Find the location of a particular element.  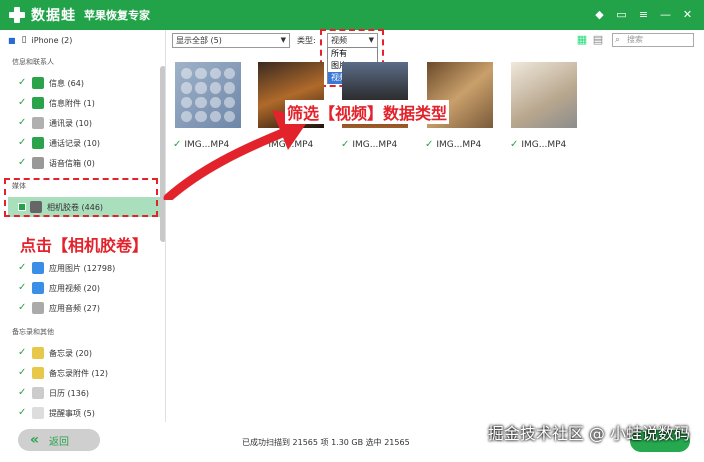

sidebar-item-label: 信息 (64) is located at coordinates (66, 83).